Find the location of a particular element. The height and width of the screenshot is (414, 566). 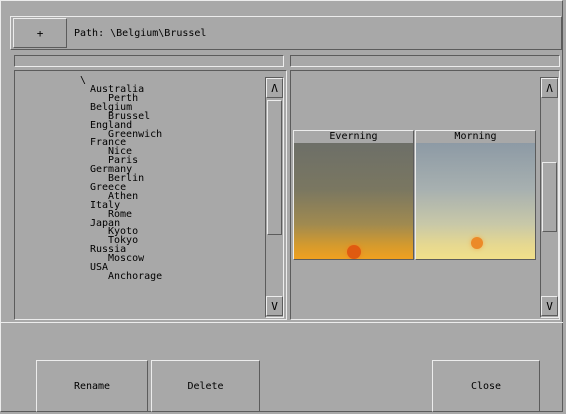

delete-button: Delete is located at coordinates (205, 386).